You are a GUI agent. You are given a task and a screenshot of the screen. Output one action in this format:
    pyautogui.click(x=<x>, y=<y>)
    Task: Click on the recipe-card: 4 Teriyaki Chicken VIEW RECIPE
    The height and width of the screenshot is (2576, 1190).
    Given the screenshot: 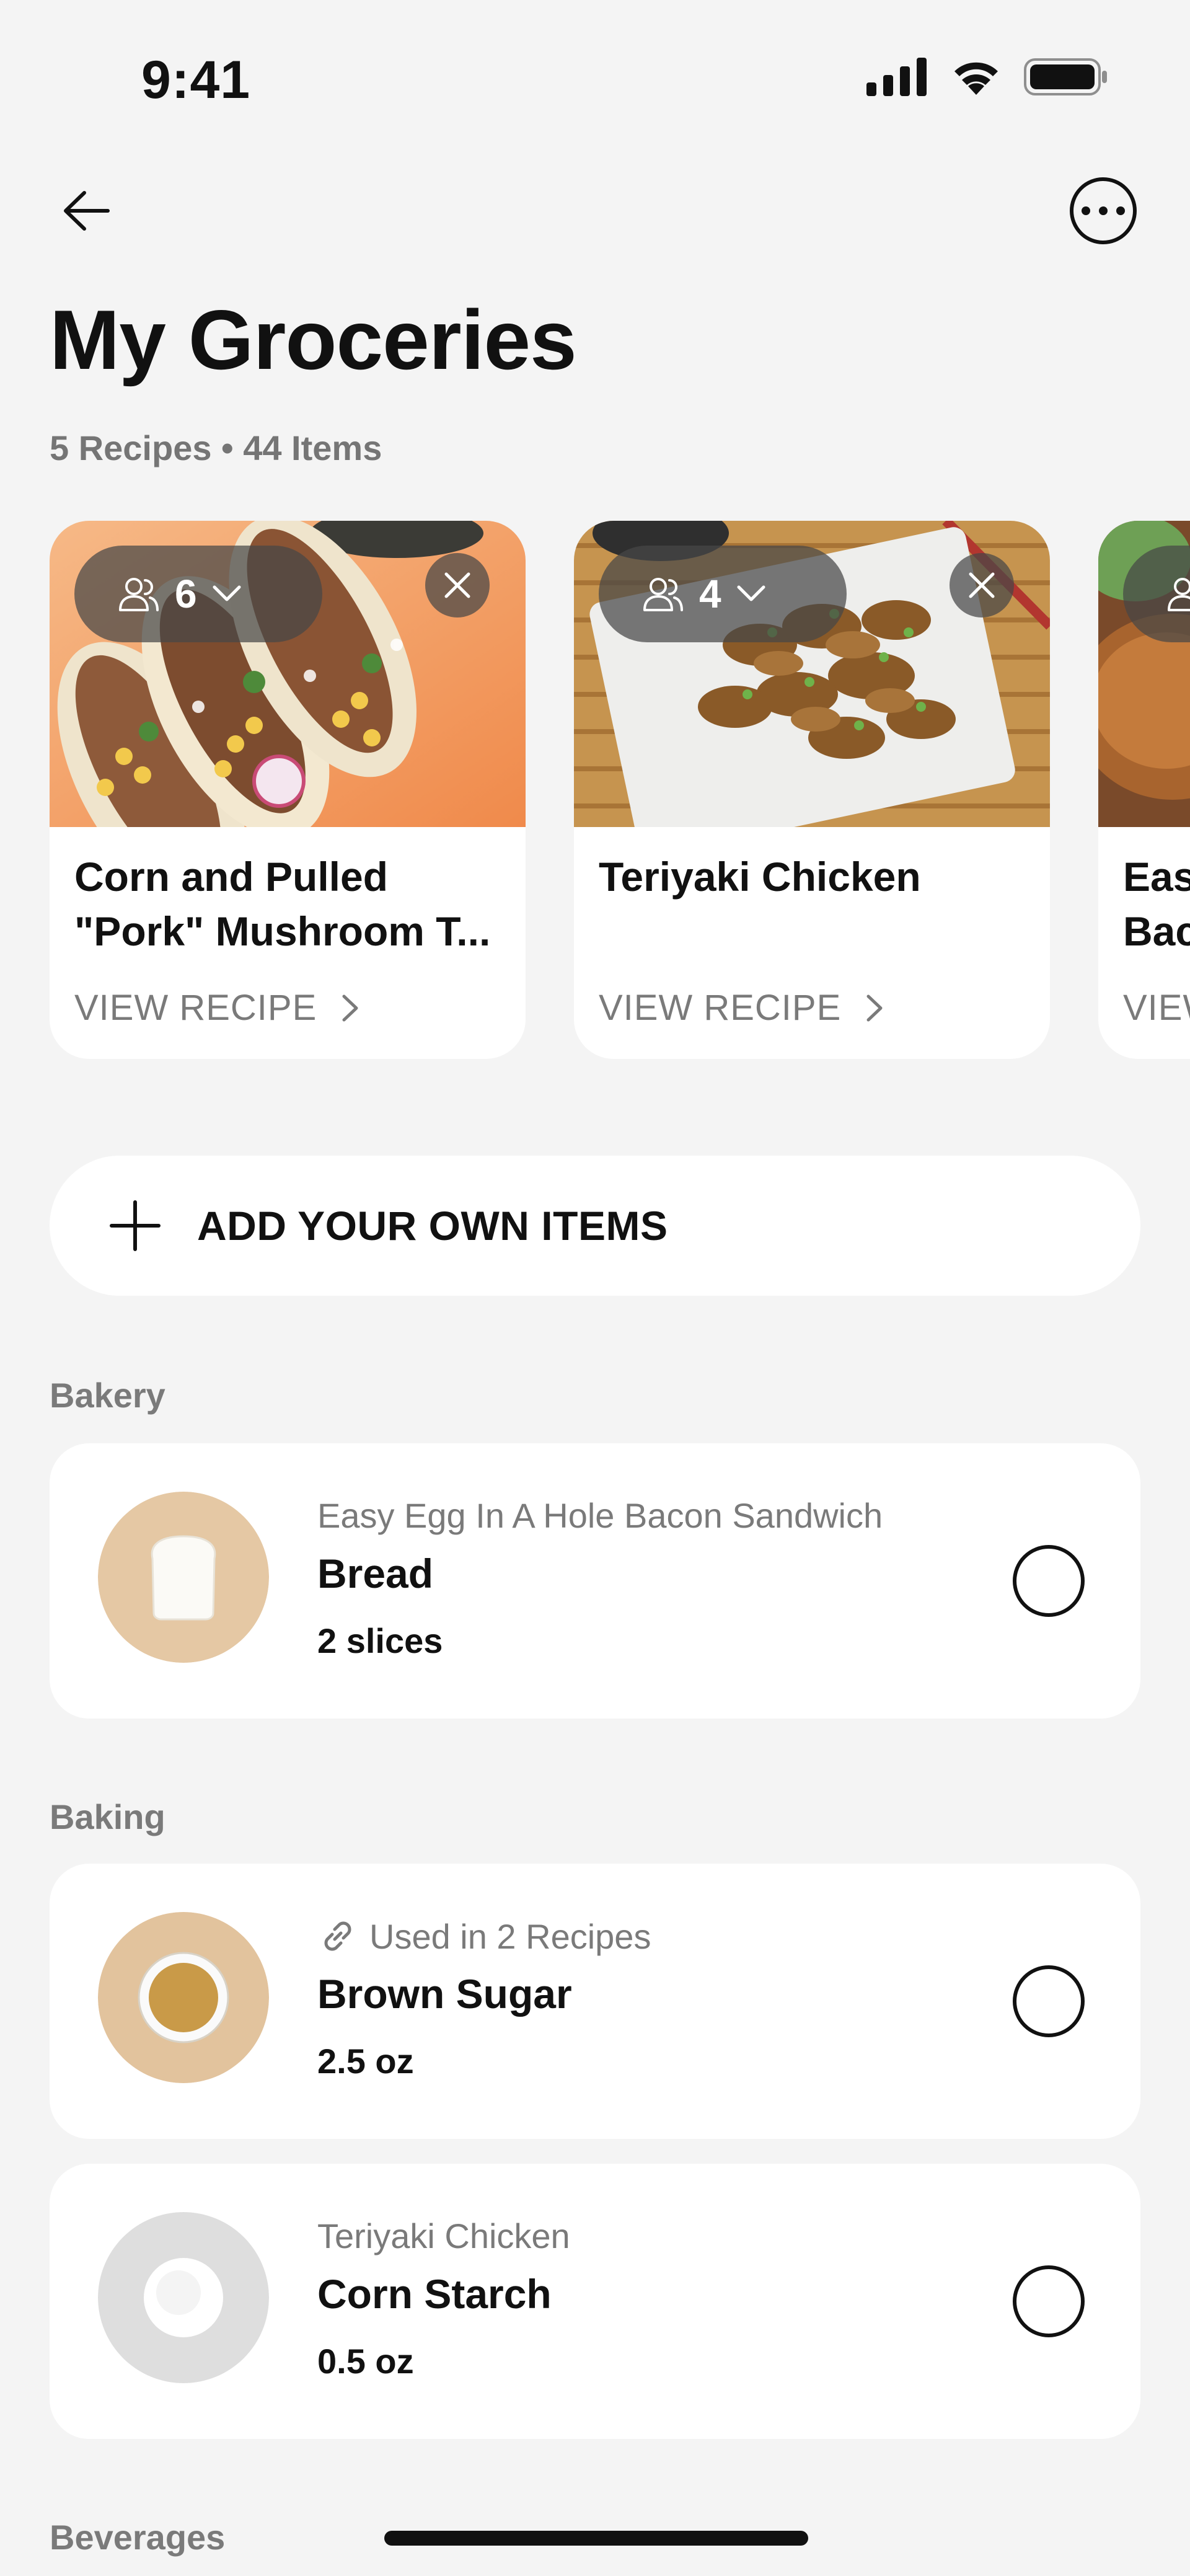 What is the action you would take?
    pyautogui.click(x=812, y=790)
    